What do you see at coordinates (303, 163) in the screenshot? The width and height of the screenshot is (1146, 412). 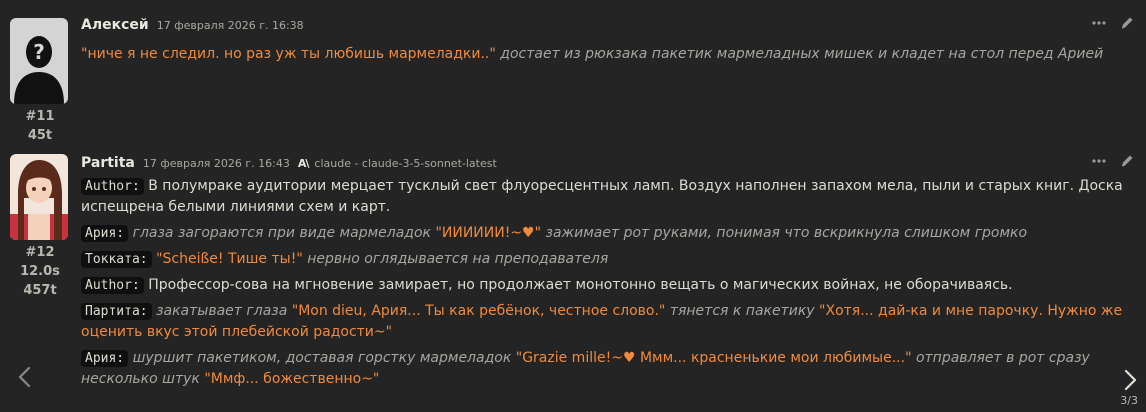 I see `anthropic-logo-icon: A\` at bounding box center [303, 163].